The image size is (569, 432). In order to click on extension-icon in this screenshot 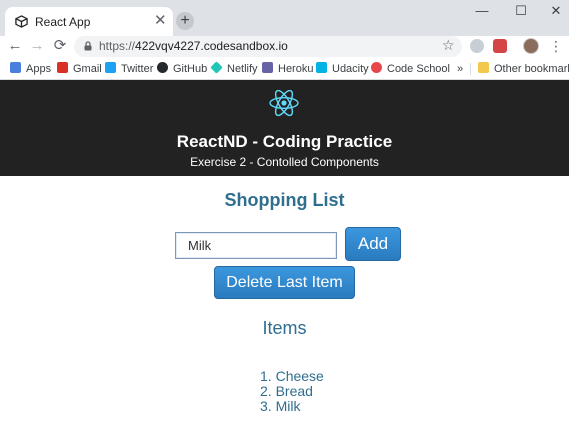, I will do `click(477, 46)`.